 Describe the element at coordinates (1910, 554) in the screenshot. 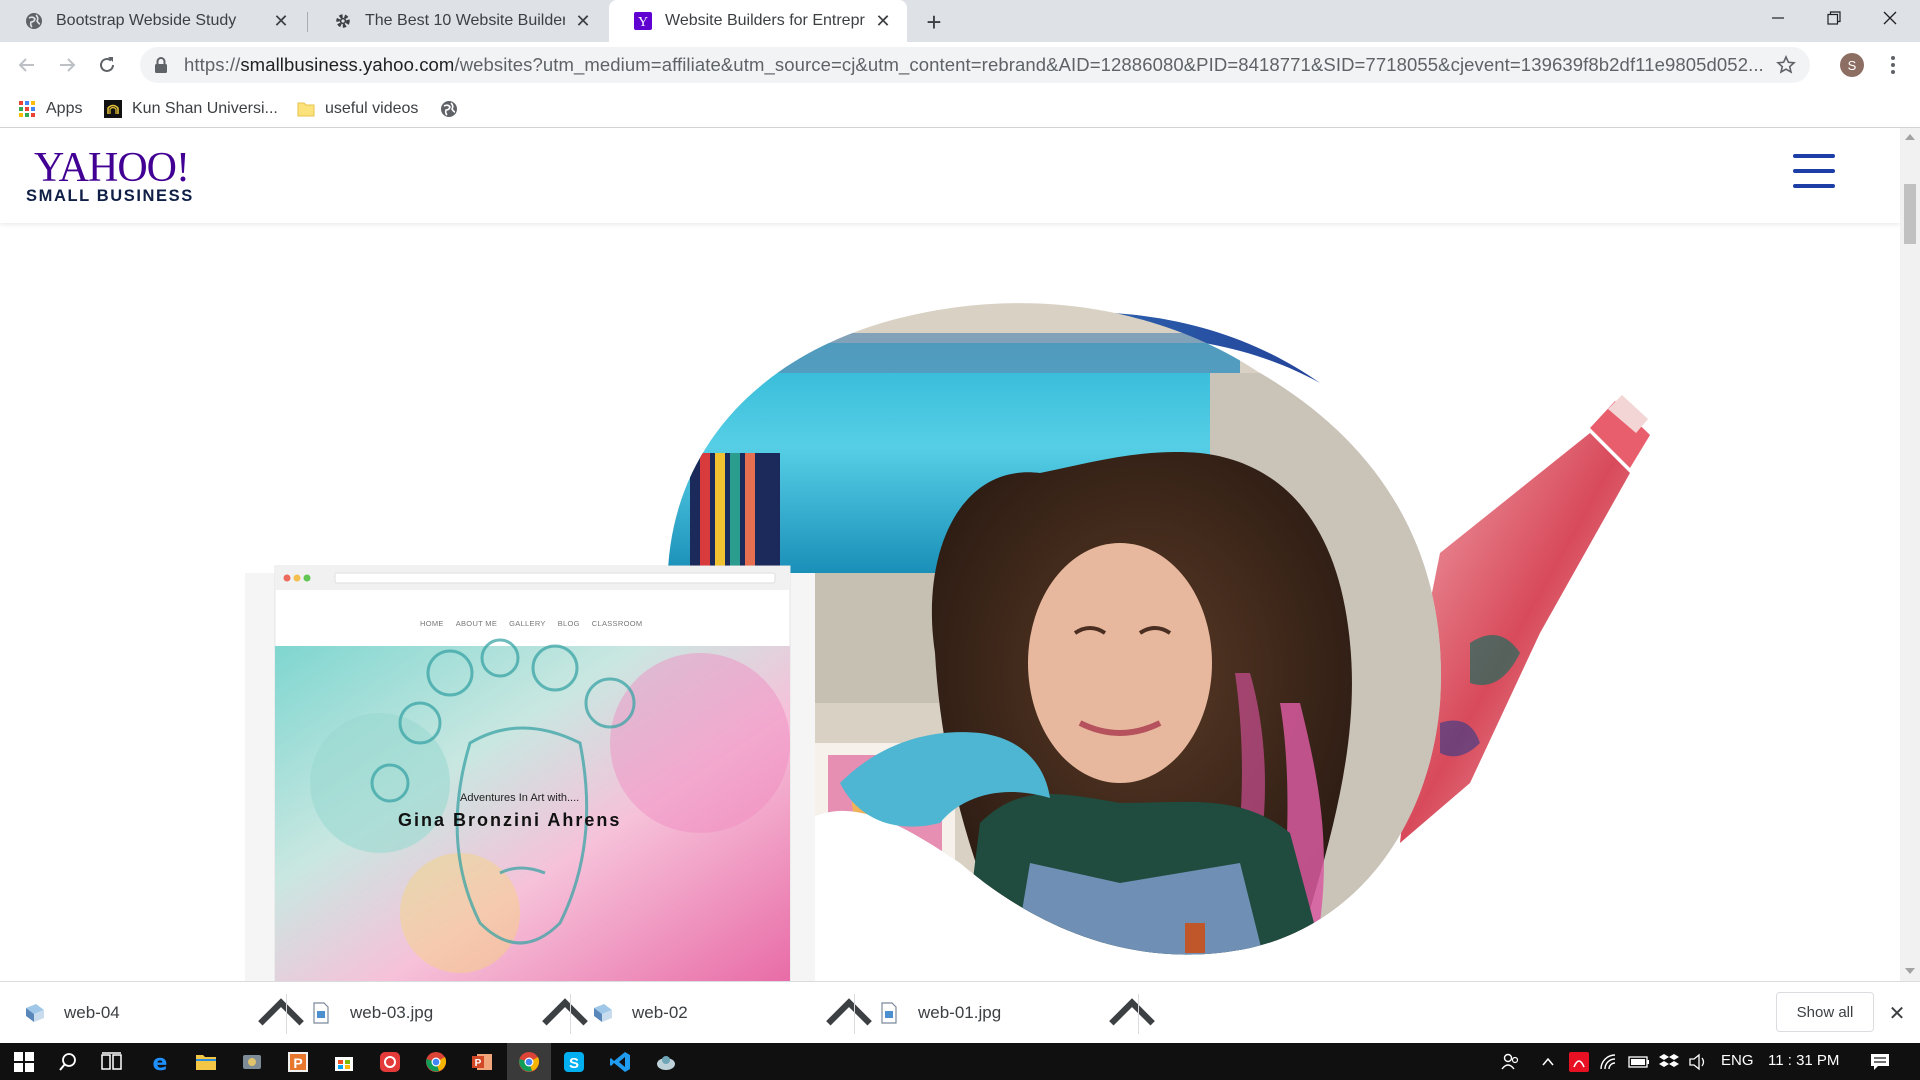

I see `page-scrollbar` at that location.